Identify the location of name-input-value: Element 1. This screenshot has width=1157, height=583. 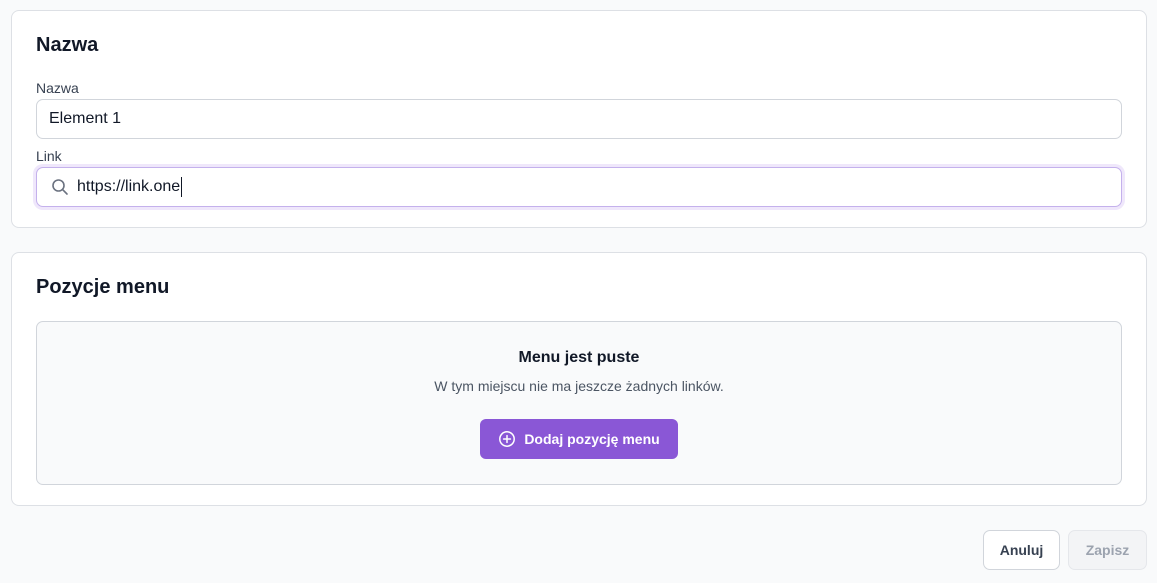
(85, 118).